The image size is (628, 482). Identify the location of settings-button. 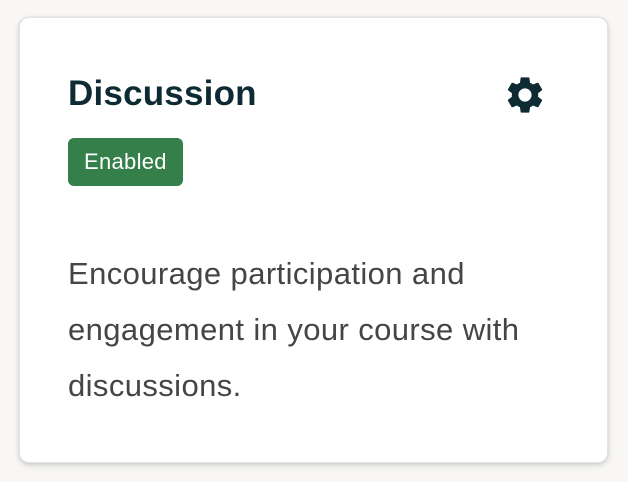
(525, 95).